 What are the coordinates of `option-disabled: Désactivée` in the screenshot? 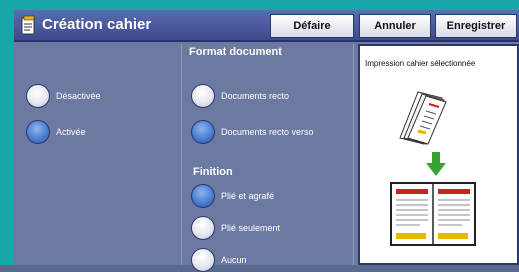 It's located at (63, 96).